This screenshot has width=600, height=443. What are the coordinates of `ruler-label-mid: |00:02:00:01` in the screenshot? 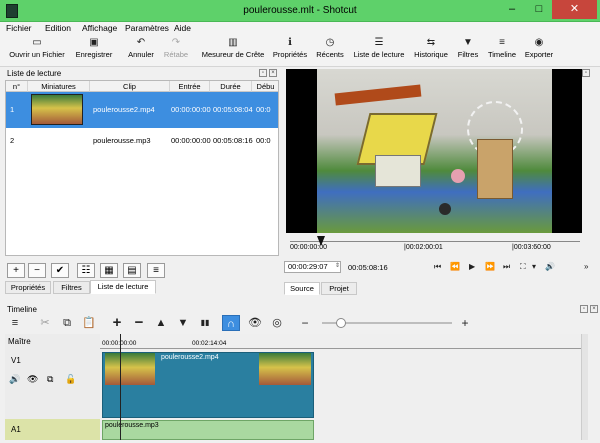 It's located at (423, 247).